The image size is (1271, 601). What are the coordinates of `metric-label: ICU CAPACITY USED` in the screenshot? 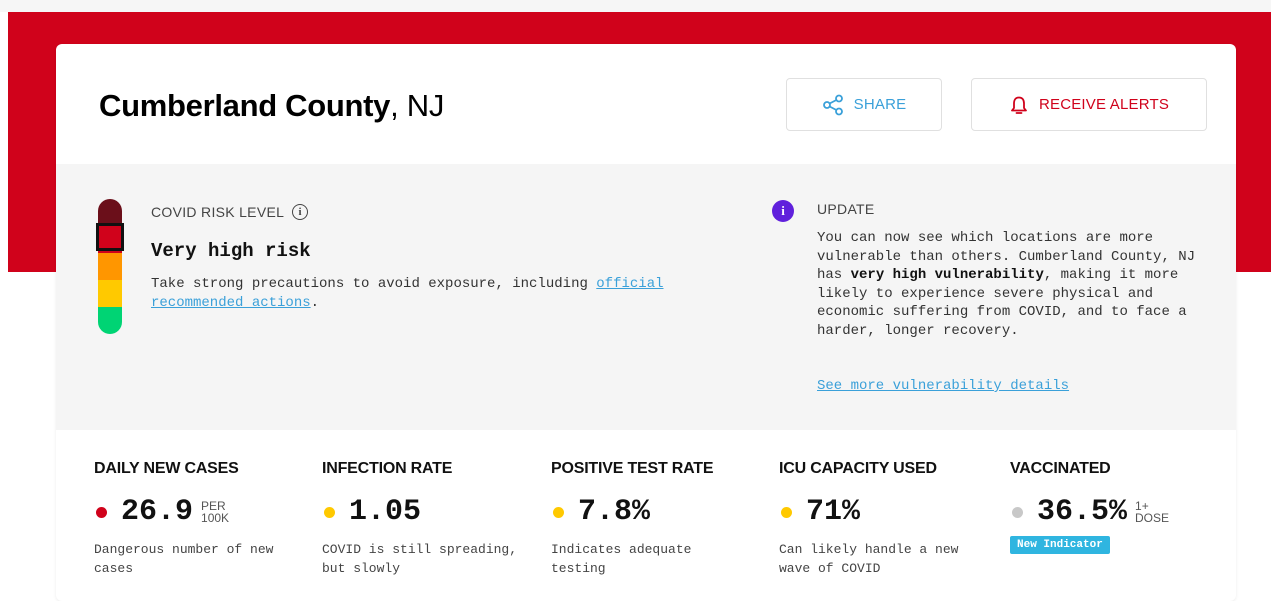 It's located at (858, 468).